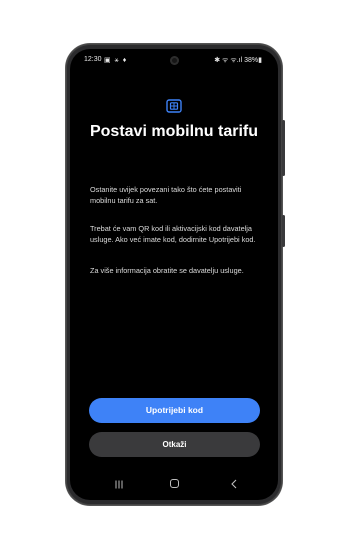 Image resolution: width=350 pixels, height=550 pixels. What do you see at coordinates (174, 444) in the screenshot?
I see `cancel-button: Otkaži` at bounding box center [174, 444].